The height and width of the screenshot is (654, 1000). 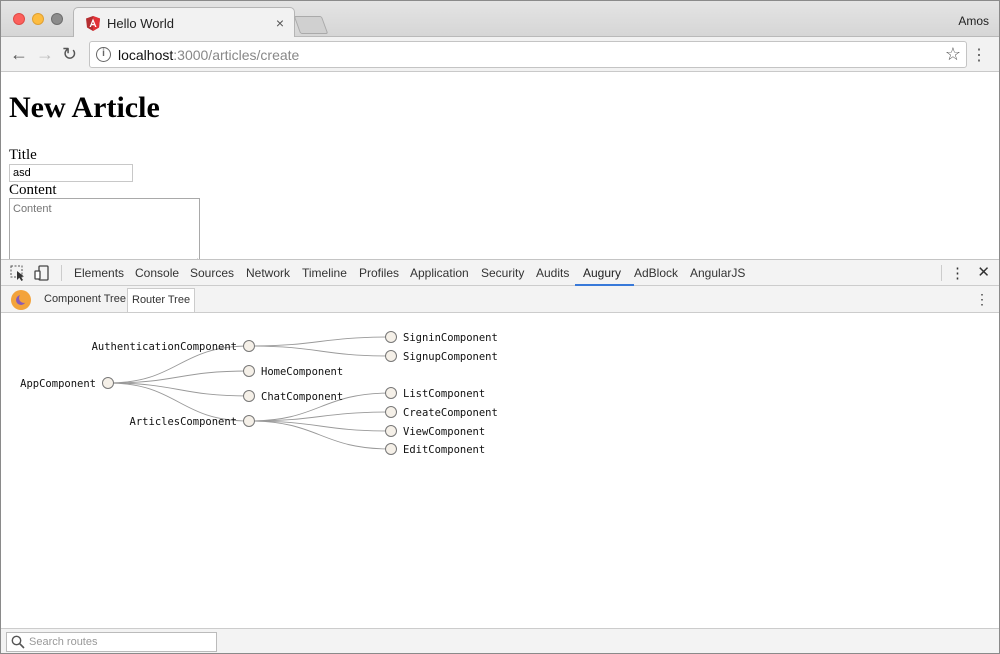 I want to click on augury-logo-icon, so click(x=21, y=300).